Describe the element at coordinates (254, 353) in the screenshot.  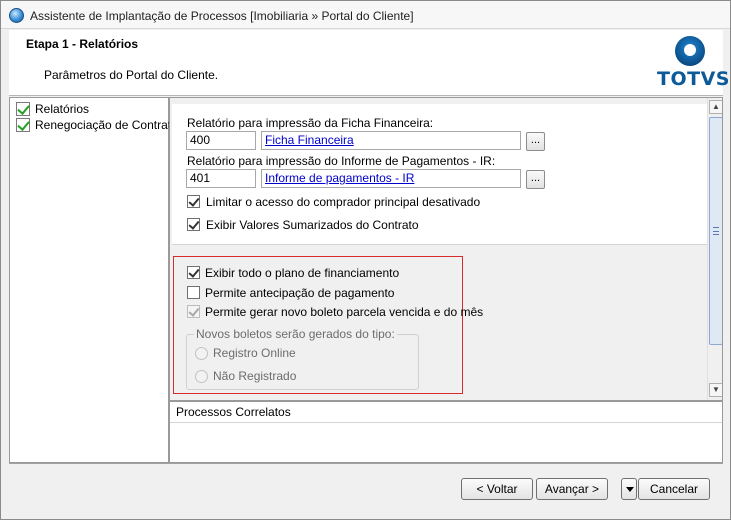
I see `registro-online-label: Registro Online` at that location.